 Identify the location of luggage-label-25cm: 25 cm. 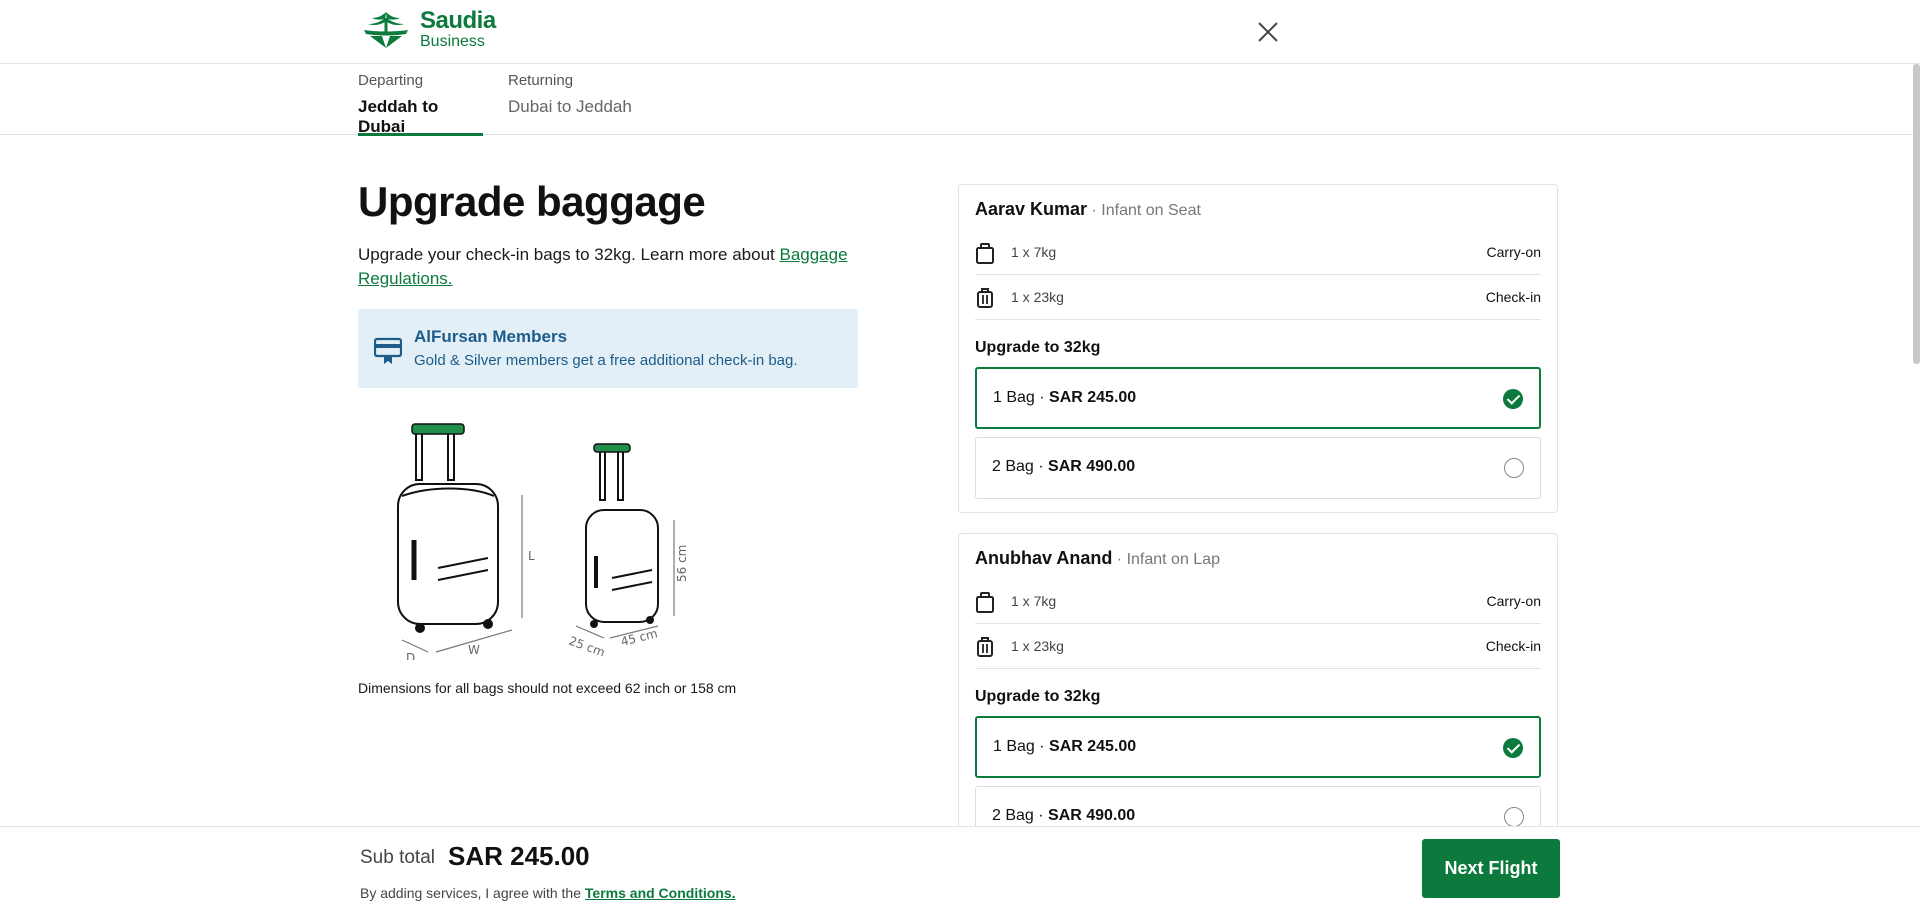
(587, 647).